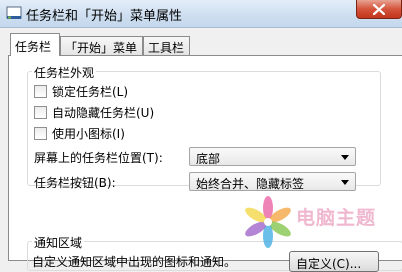 This screenshot has height=272, width=402. I want to click on watermark-text: 电脑主题, so click(336, 218).